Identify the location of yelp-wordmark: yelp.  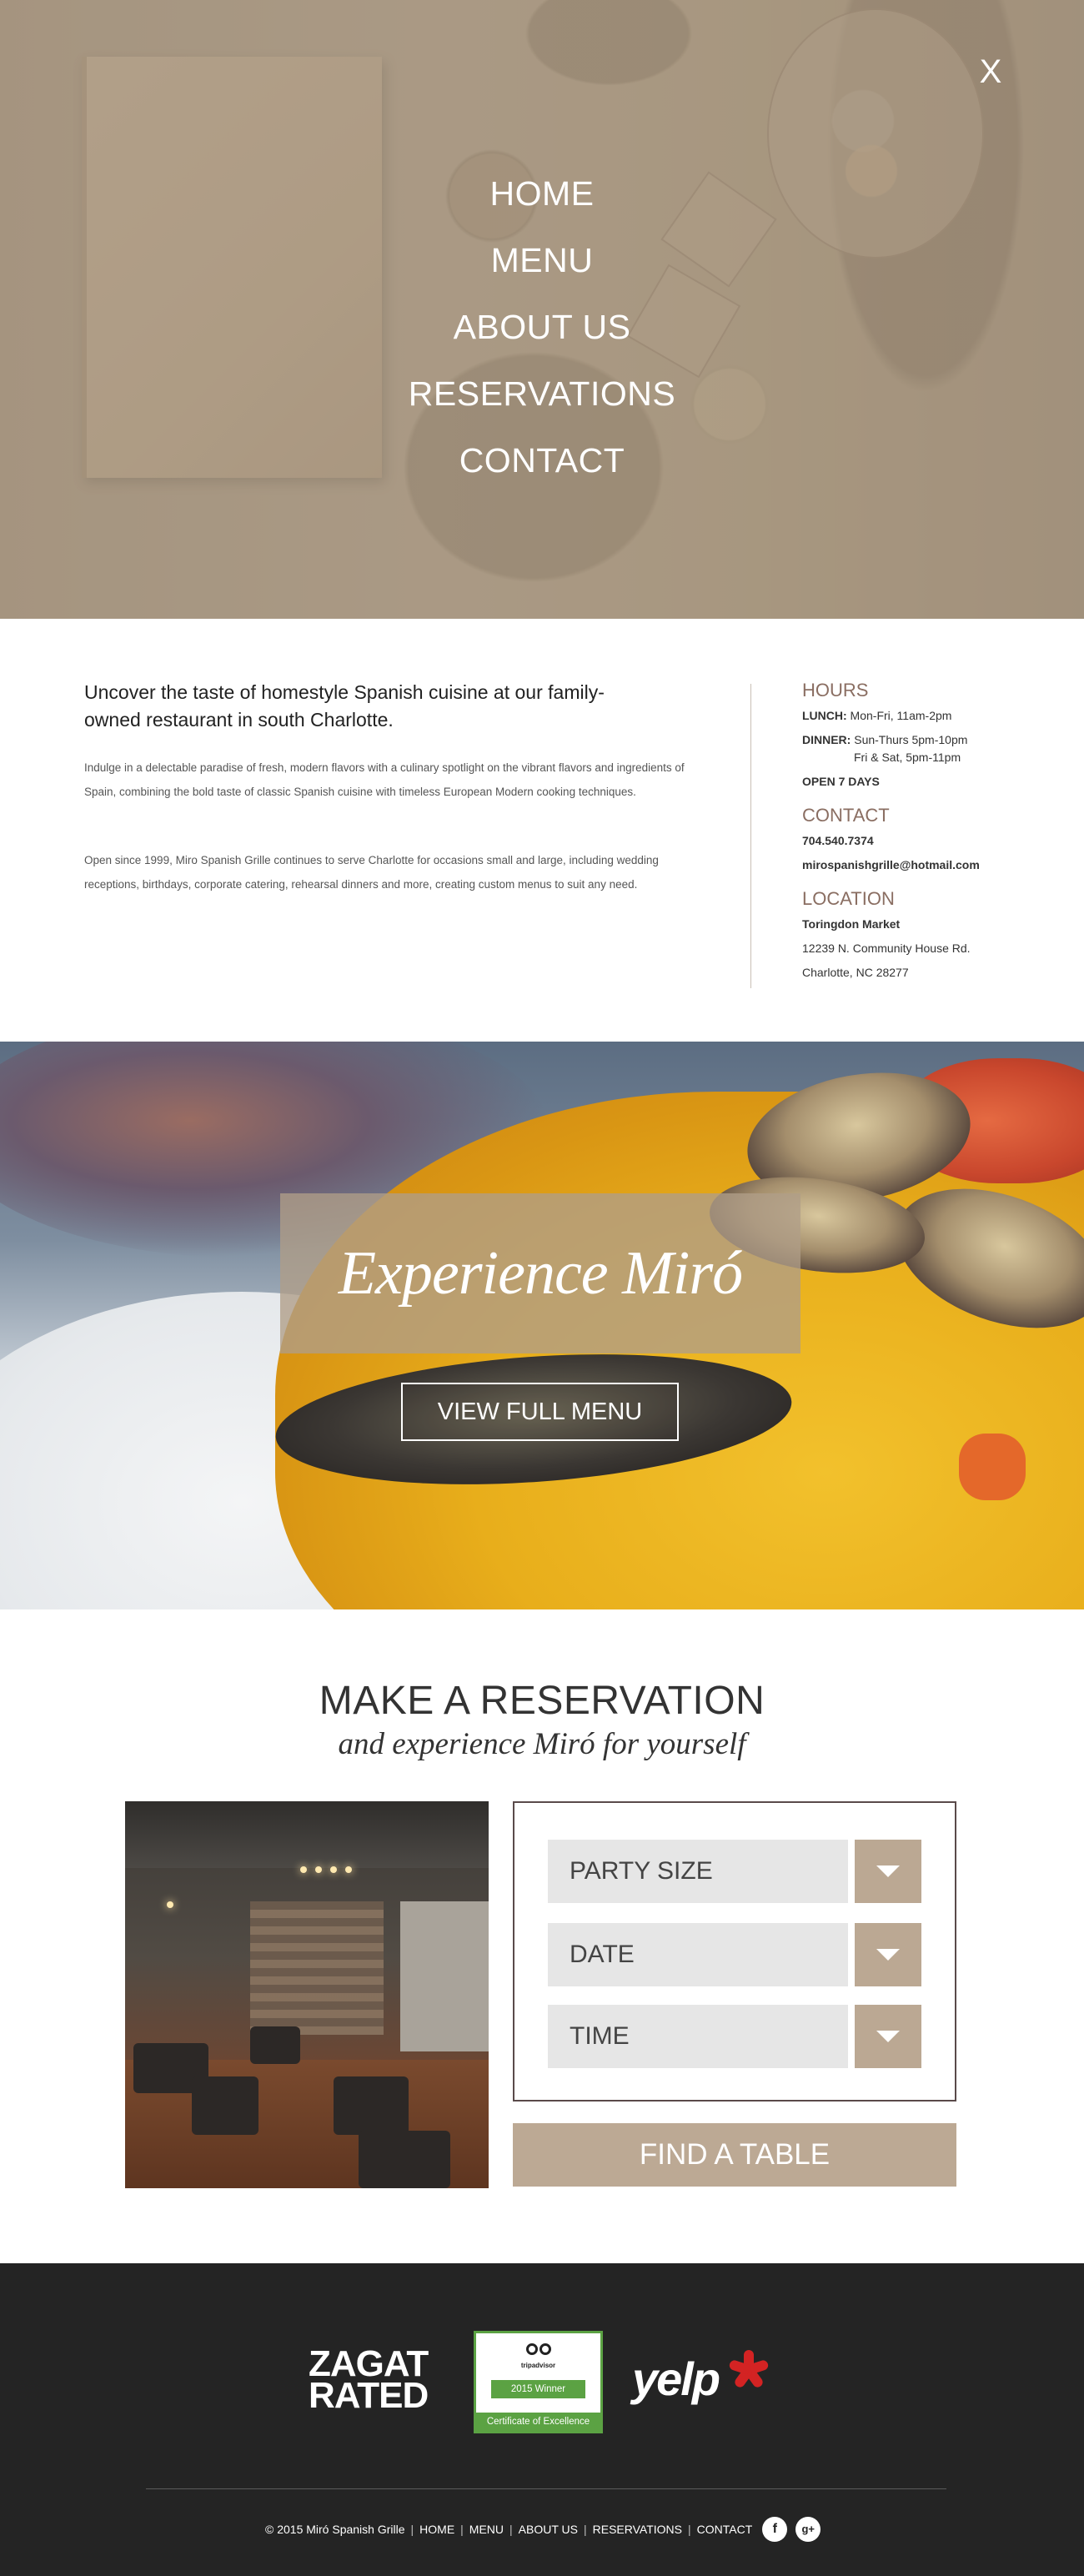
(676, 2379).